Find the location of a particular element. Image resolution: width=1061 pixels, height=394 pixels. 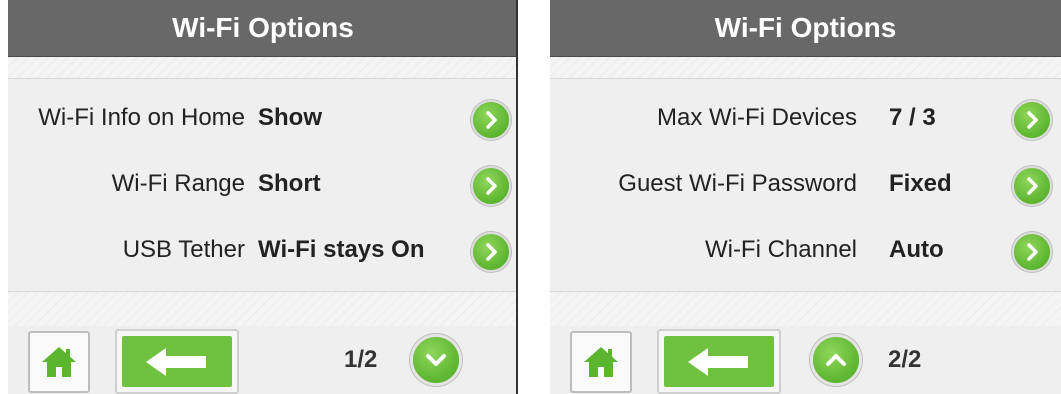

setting-label: Max Wi-Fi Devices is located at coordinates (756, 117).